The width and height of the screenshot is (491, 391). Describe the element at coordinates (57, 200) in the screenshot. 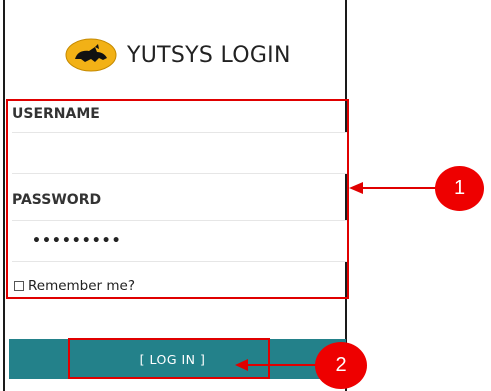

I see `password-label: PASSWORD` at that location.